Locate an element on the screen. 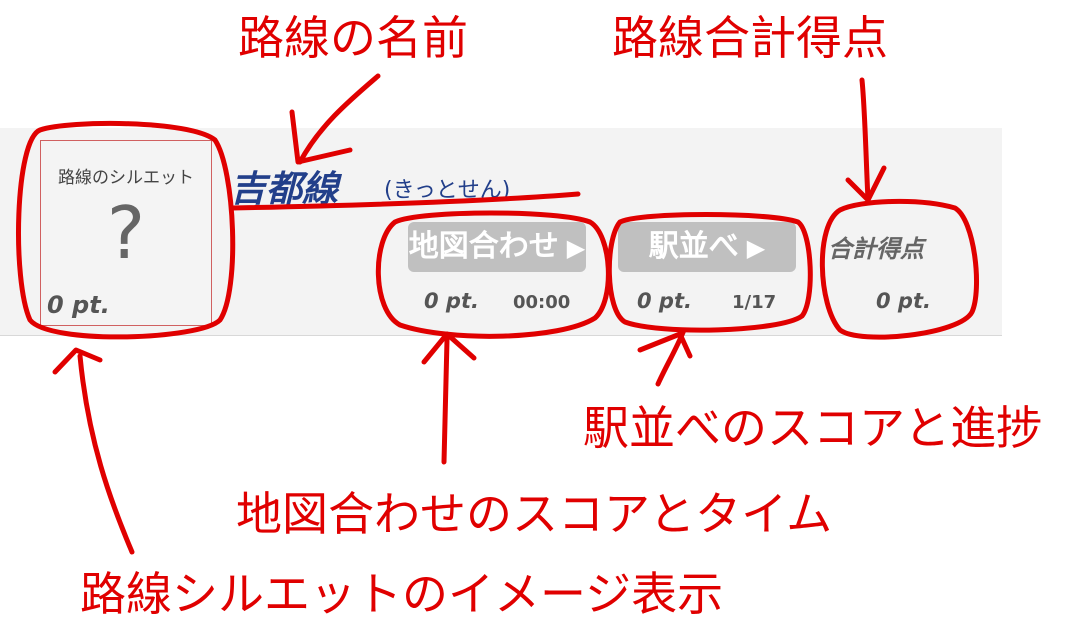 This screenshot has height=624, width=1091. total-arrow is located at coordinates (866, 140).